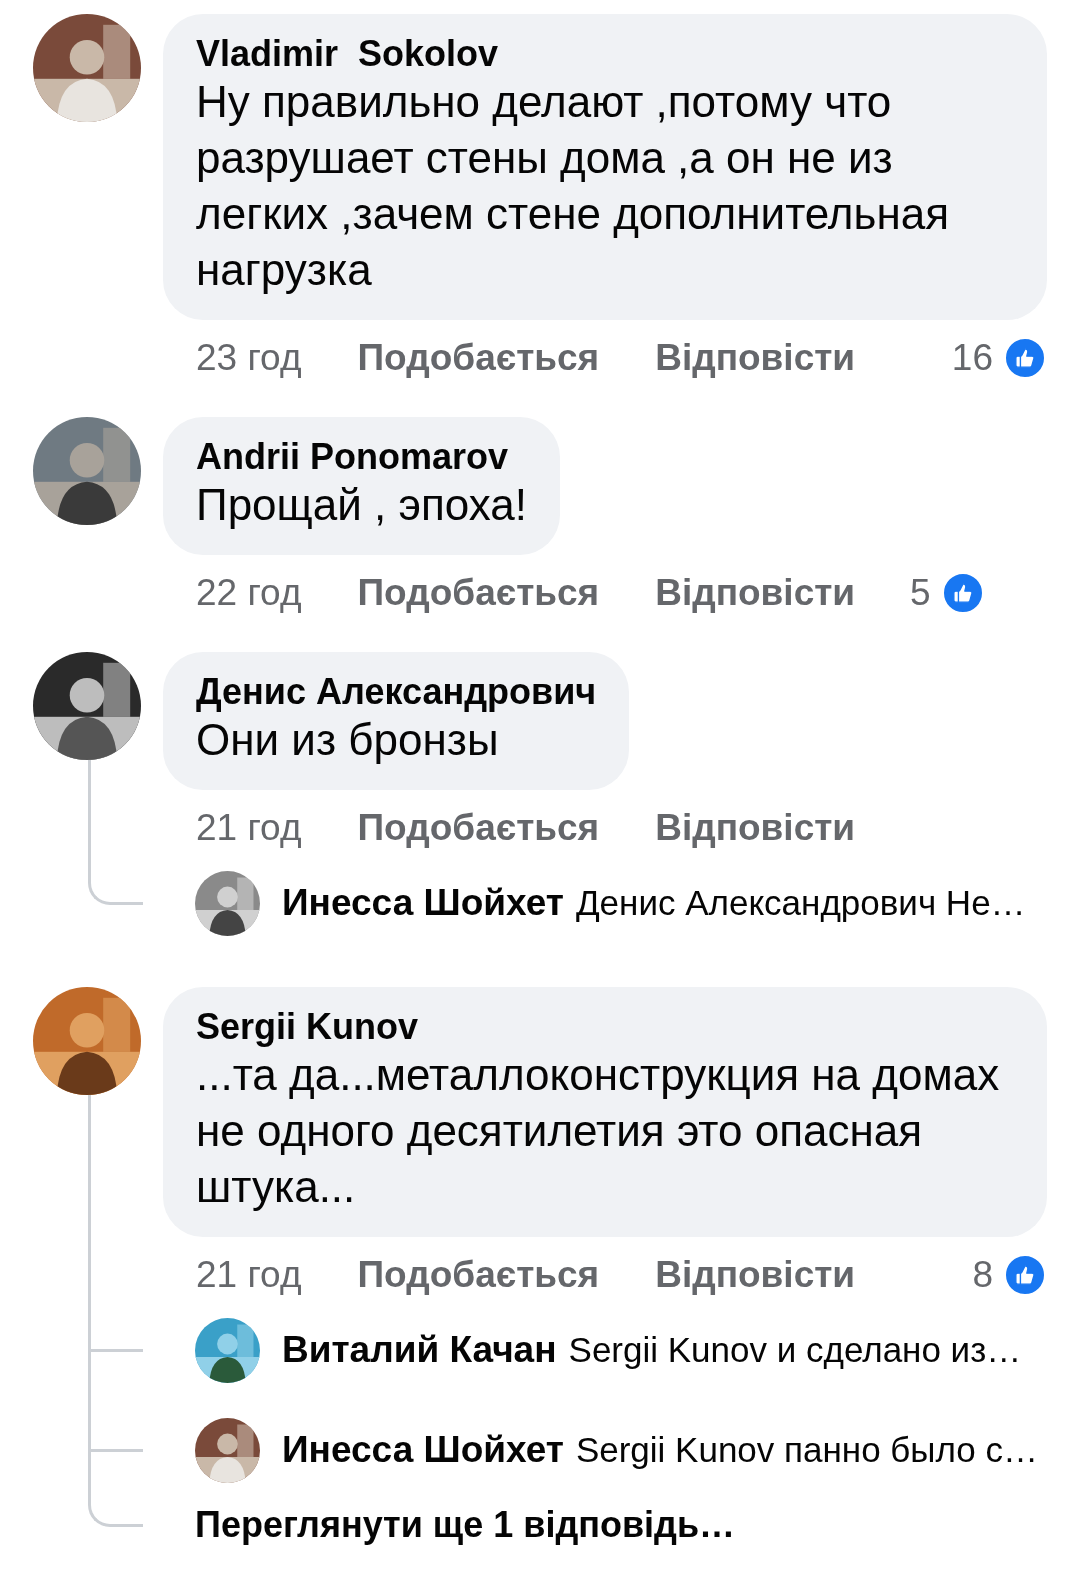 The width and height of the screenshot is (1080, 1593). Describe the element at coordinates (396, 692) in the screenshot. I see `comment-author: Денис Александрович` at that location.